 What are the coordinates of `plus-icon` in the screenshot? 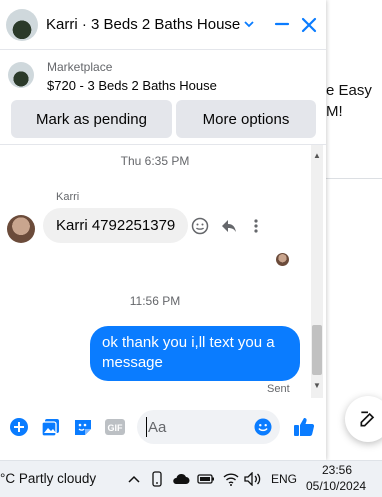 It's located at (19, 427).